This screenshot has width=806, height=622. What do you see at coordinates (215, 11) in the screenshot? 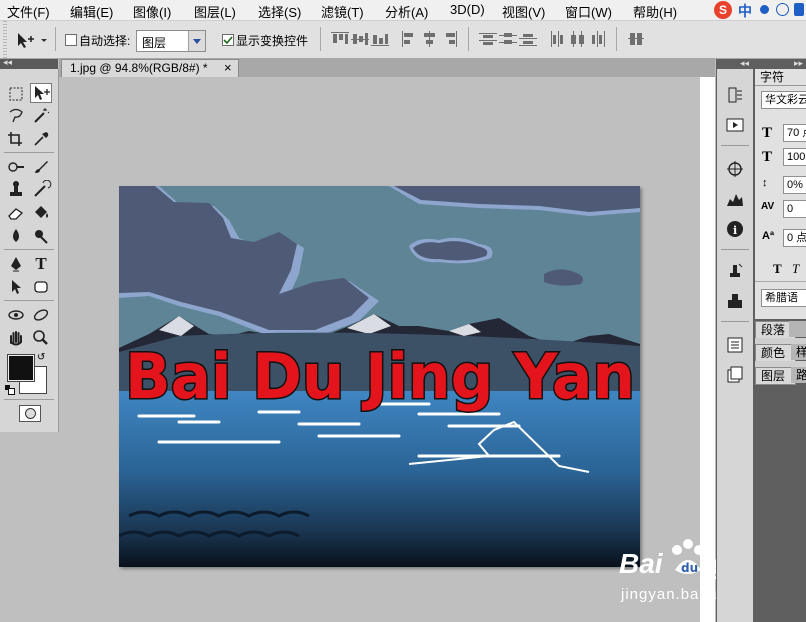
I see `menu-layer: 图层(L)` at bounding box center [215, 11].